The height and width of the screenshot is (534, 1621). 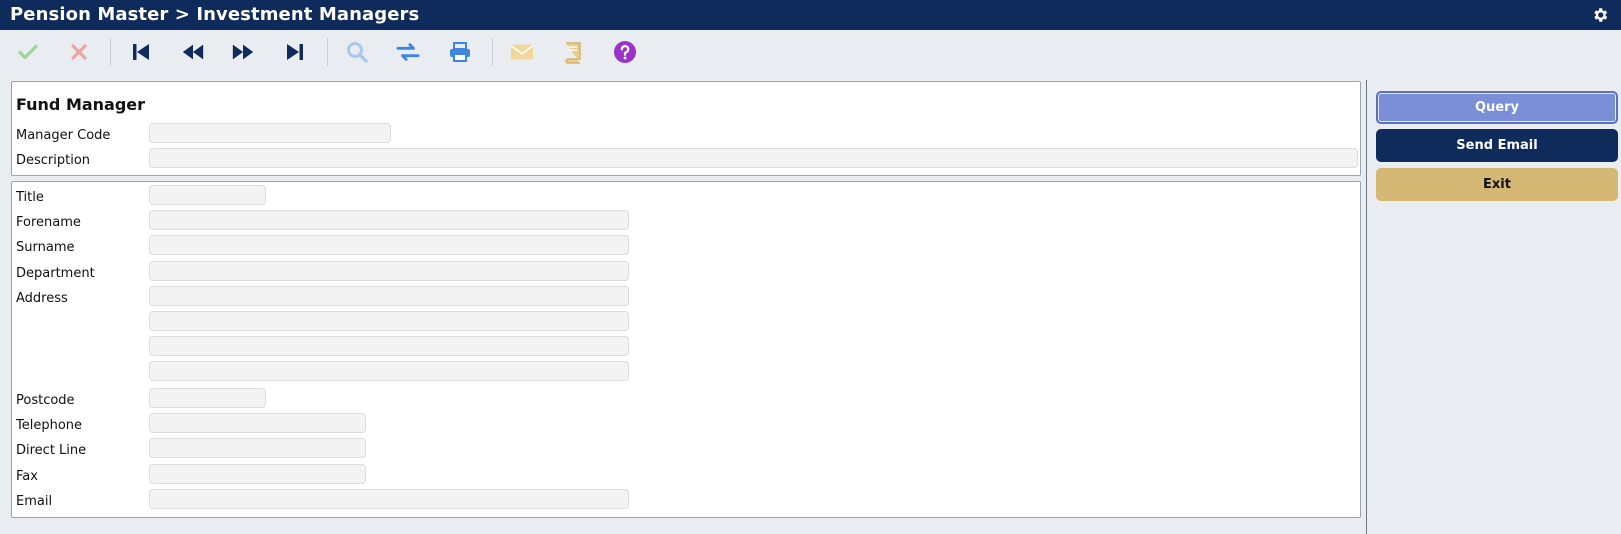 What do you see at coordinates (257, 423) in the screenshot?
I see `telephone-field` at bounding box center [257, 423].